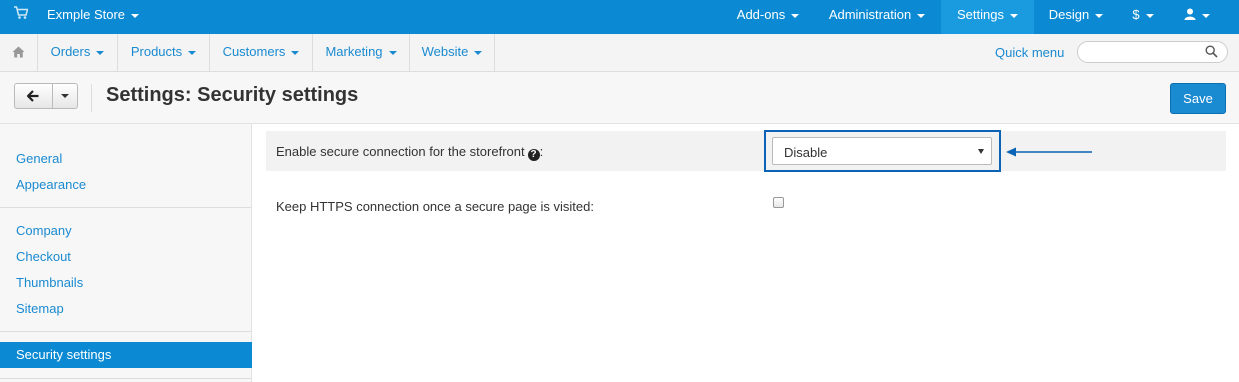 The image size is (1239, 382). I want to click on nav-orders: Orders, so click(78, 52).